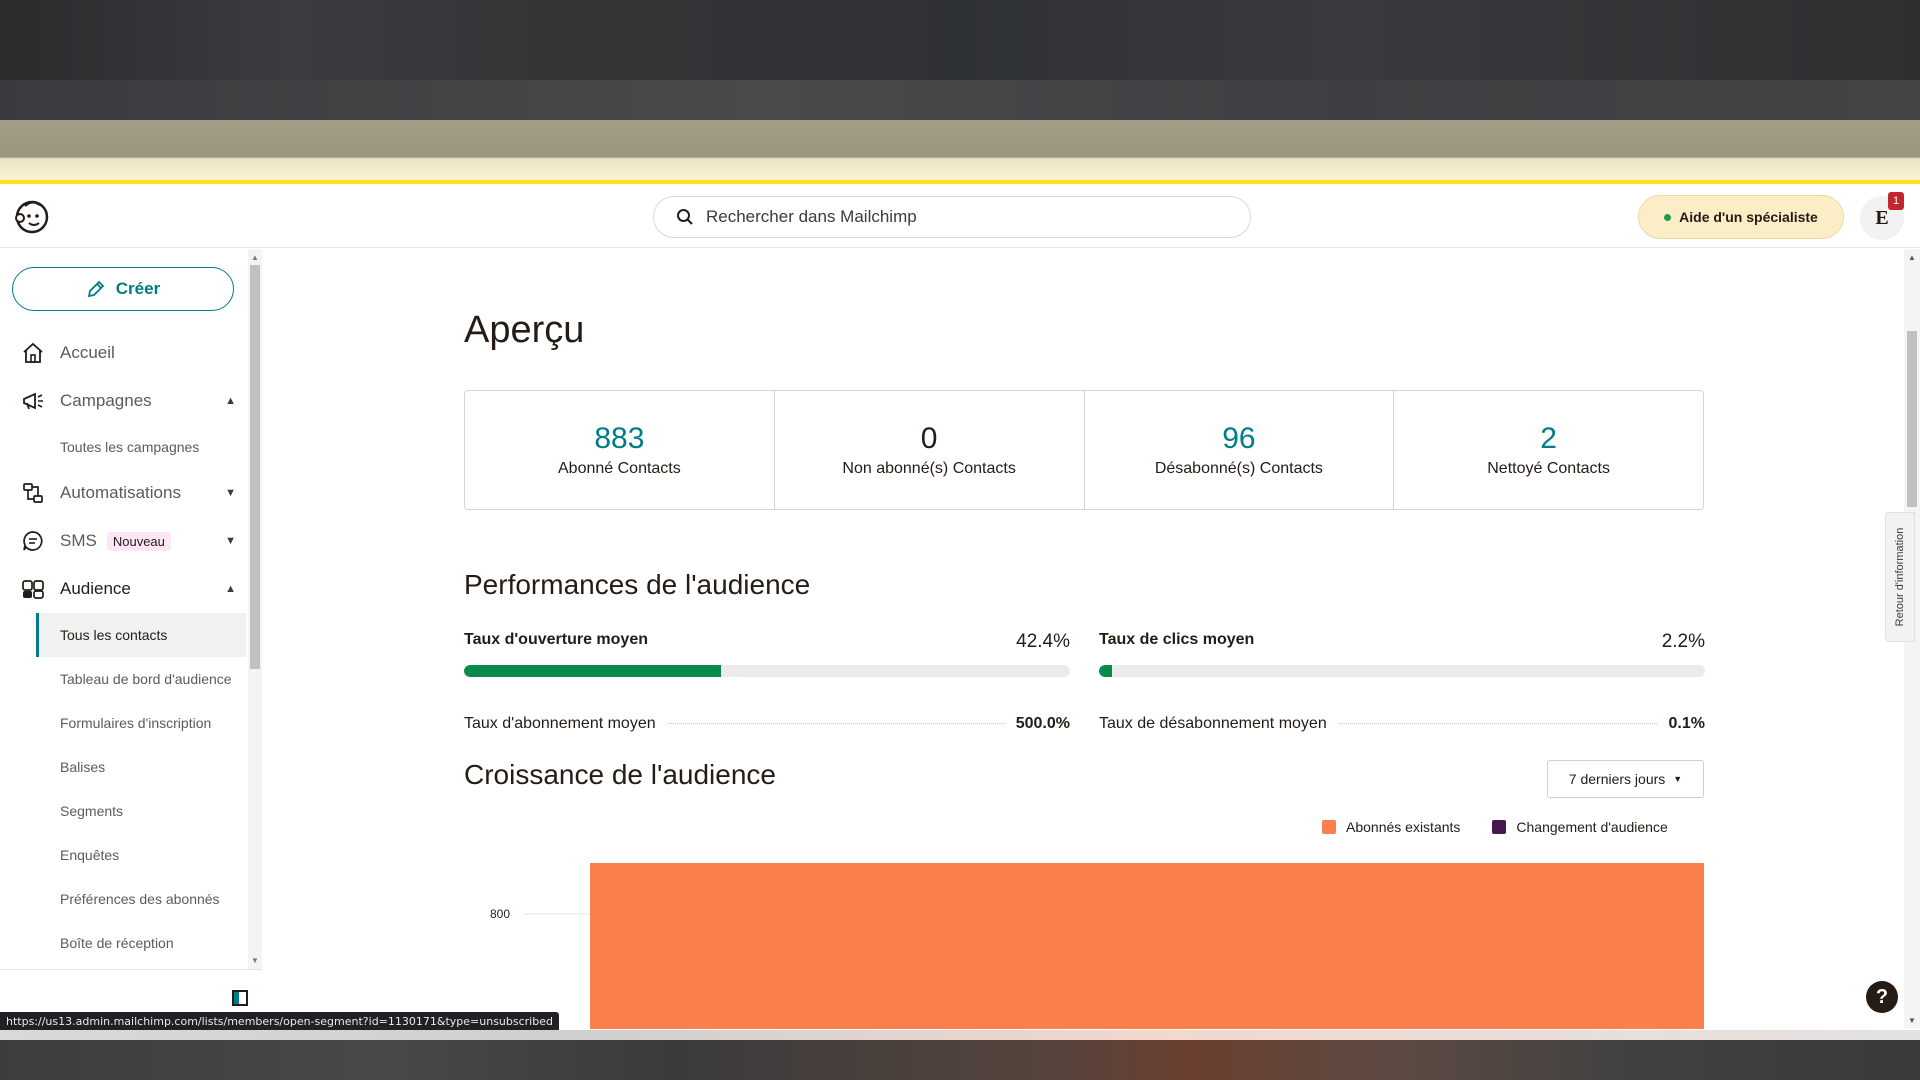  What do you see at coordinates (1177, 639) in the screenshot?
I see `metric-label: Taux de clics moyen` at bounding box center [1177, 639].